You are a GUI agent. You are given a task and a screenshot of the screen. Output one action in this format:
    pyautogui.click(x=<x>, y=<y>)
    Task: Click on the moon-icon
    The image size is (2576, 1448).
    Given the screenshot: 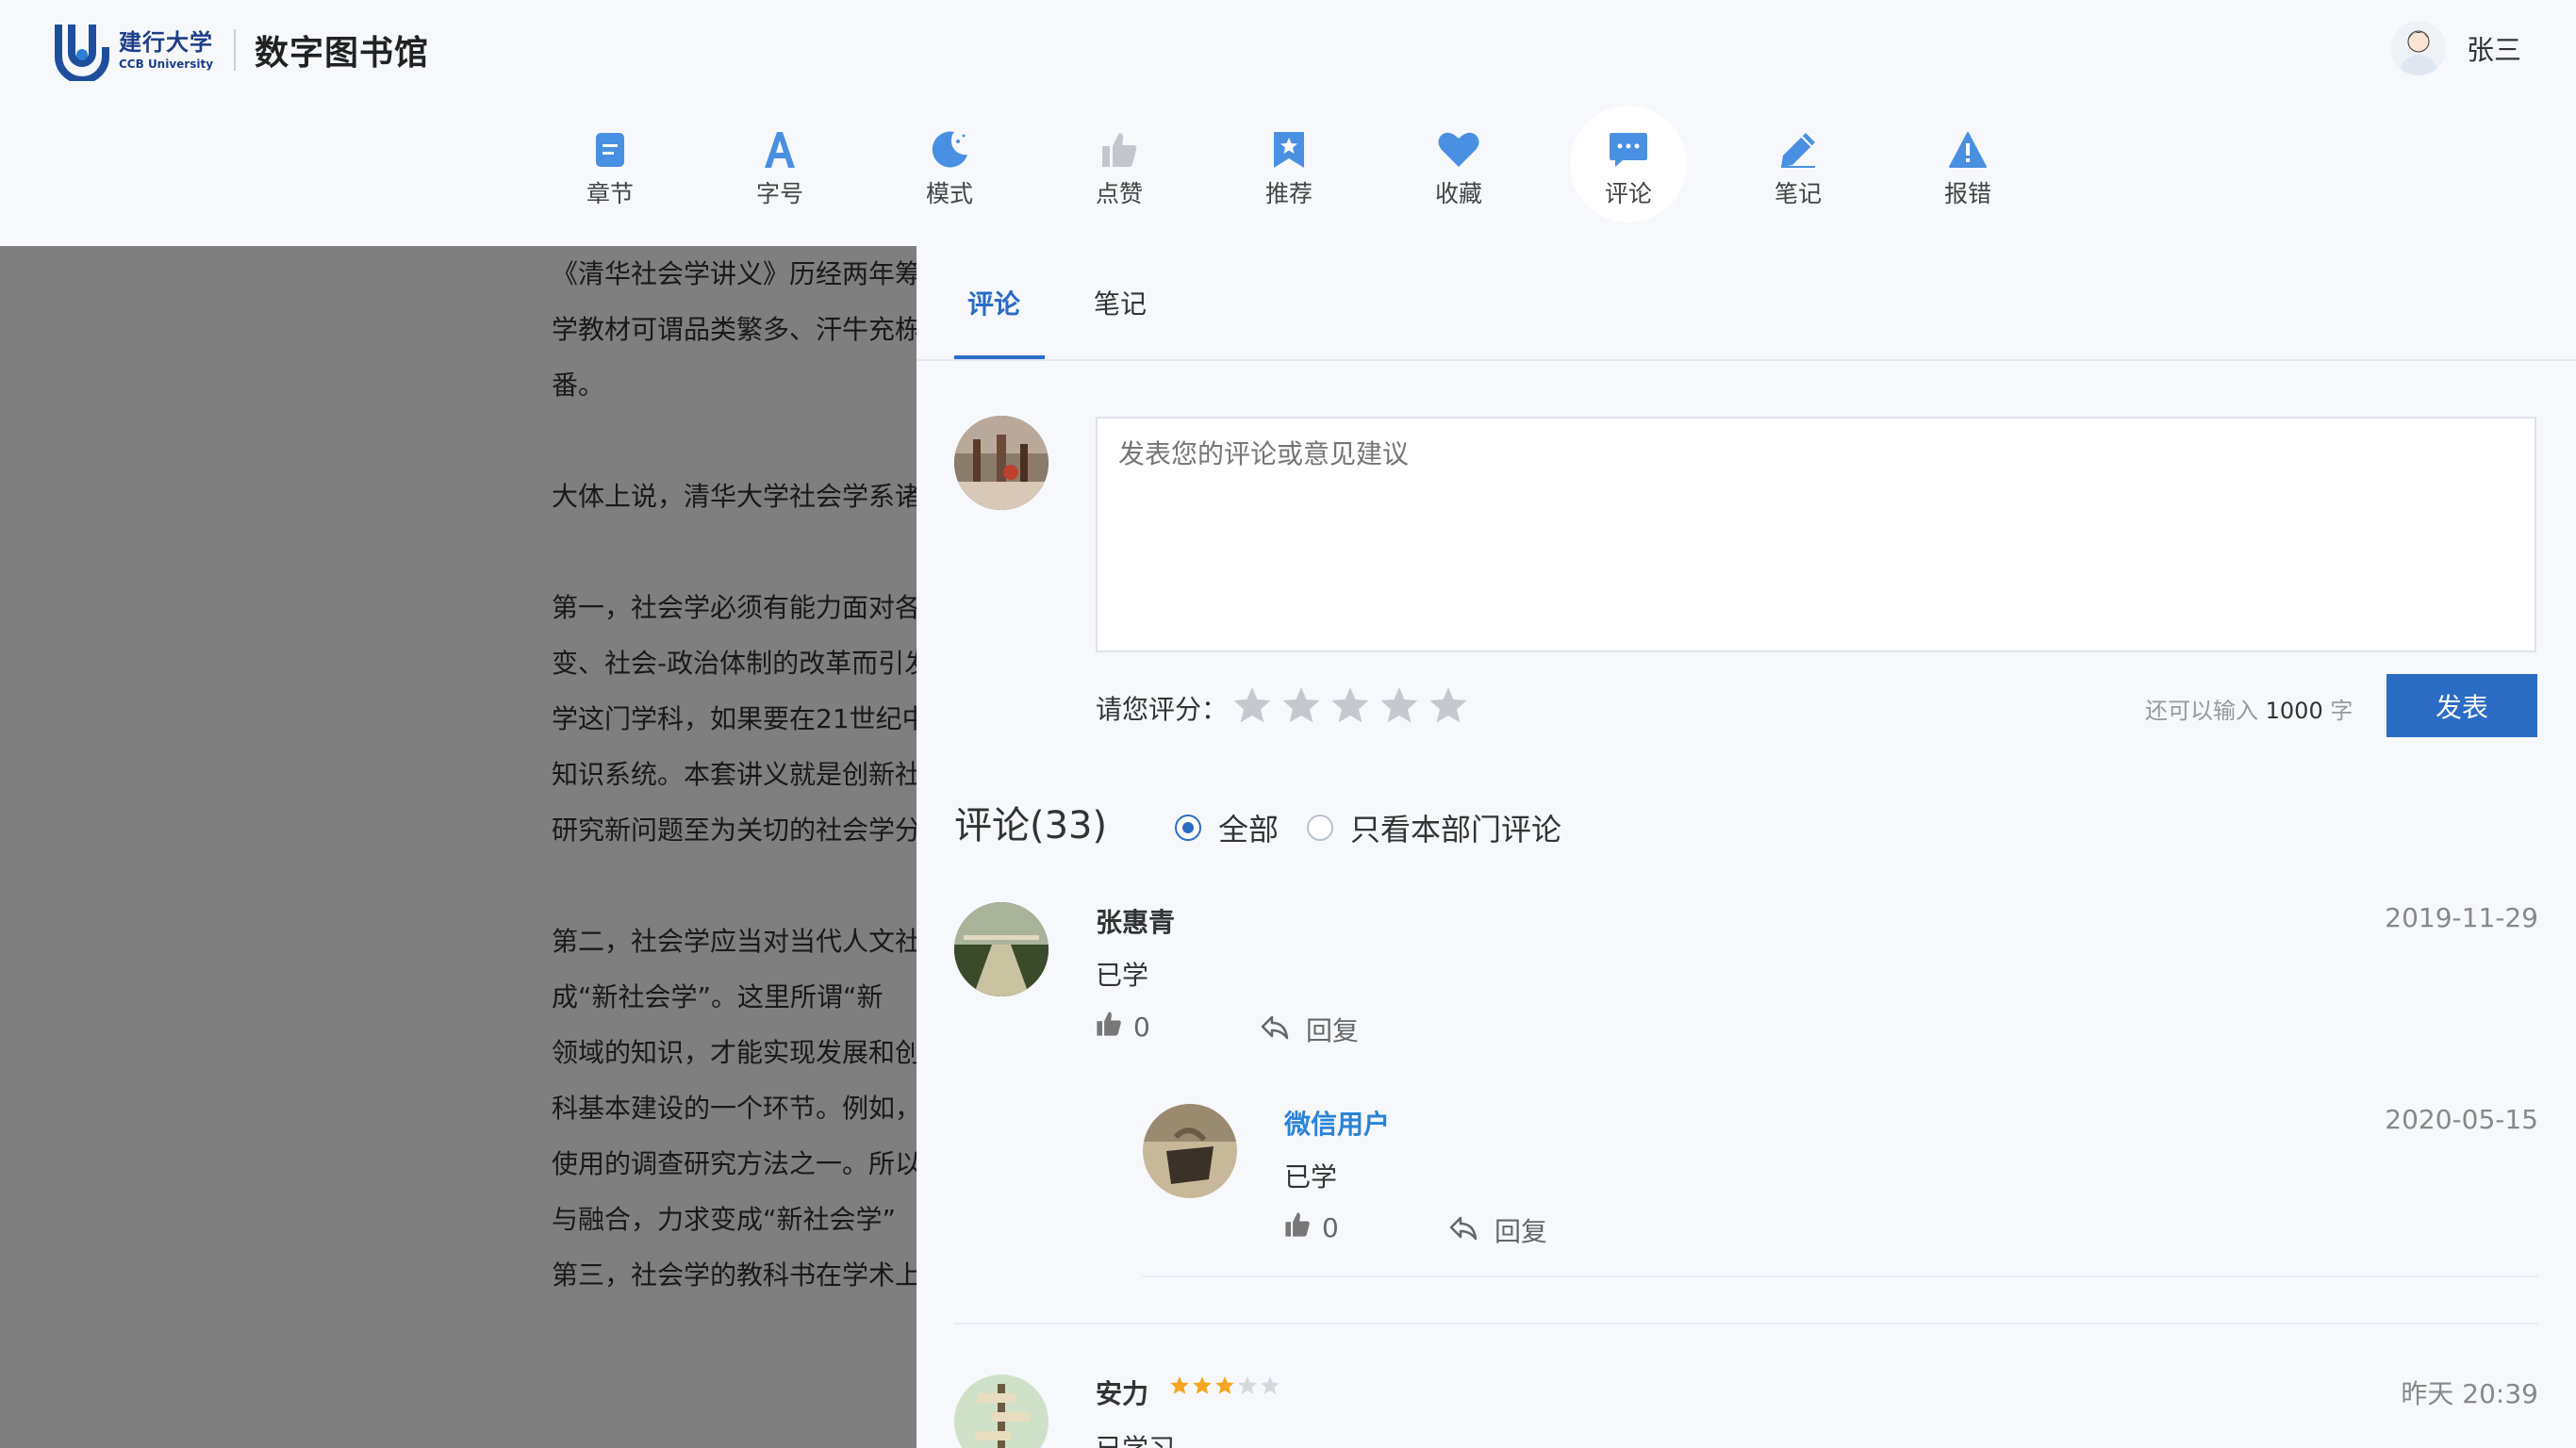 What is the action you would take?
    pyautogui.click(x=949, y=150)
    